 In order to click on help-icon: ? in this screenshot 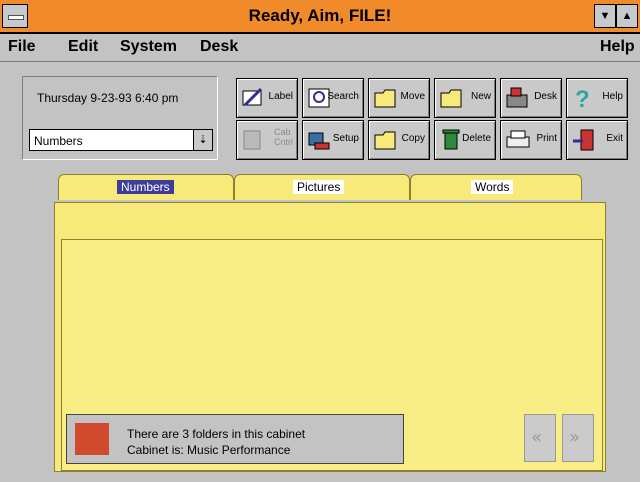, I will do `click(582, 98)`.